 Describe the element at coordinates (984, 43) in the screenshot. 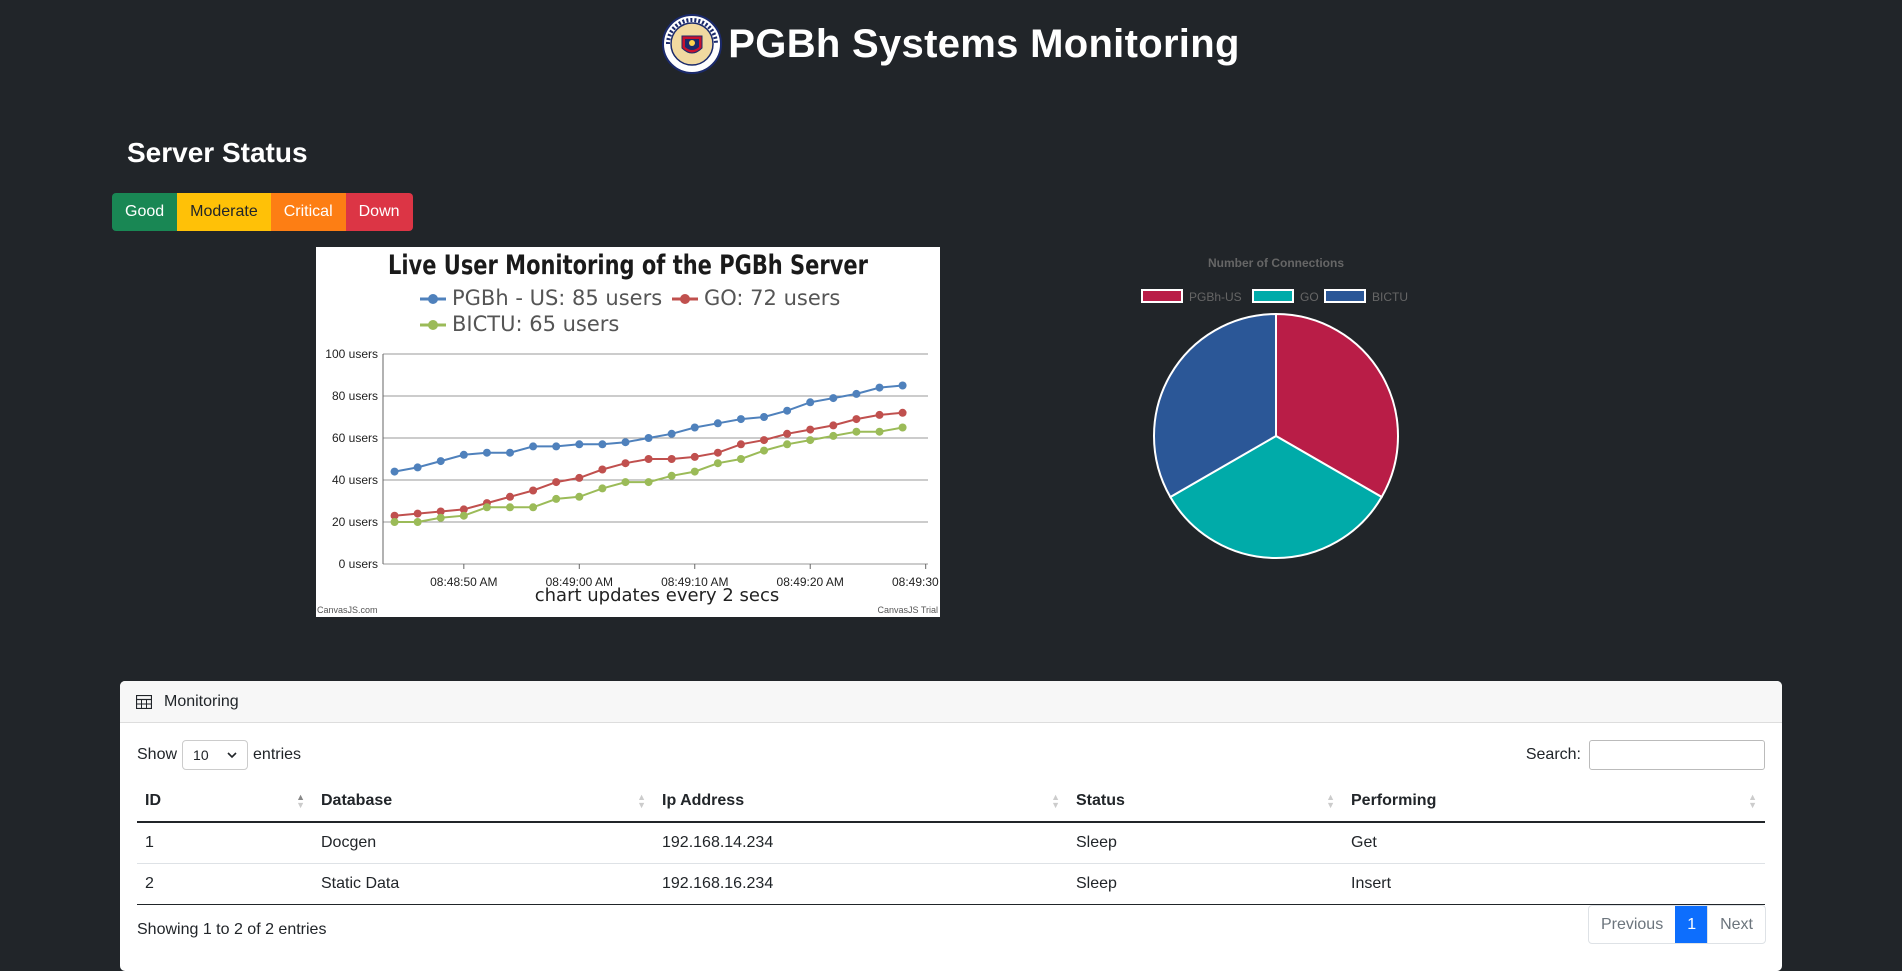

I see `app-title: PGBh Systems Monitoring` at that location.